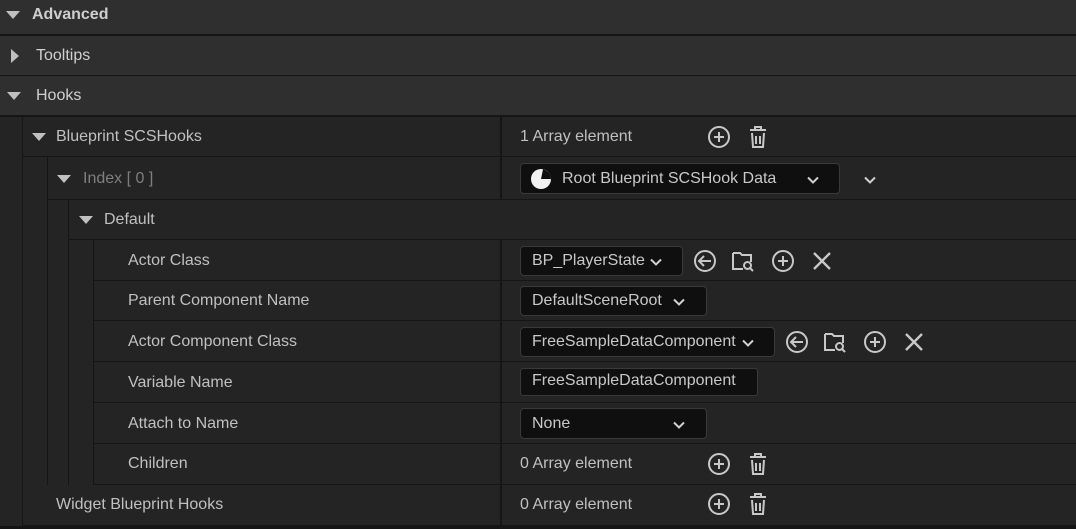 Image resolution: width=1076 pixels, height=529 pixels. I want to click on category-tooltips: Tooltips, so click(538, 56).